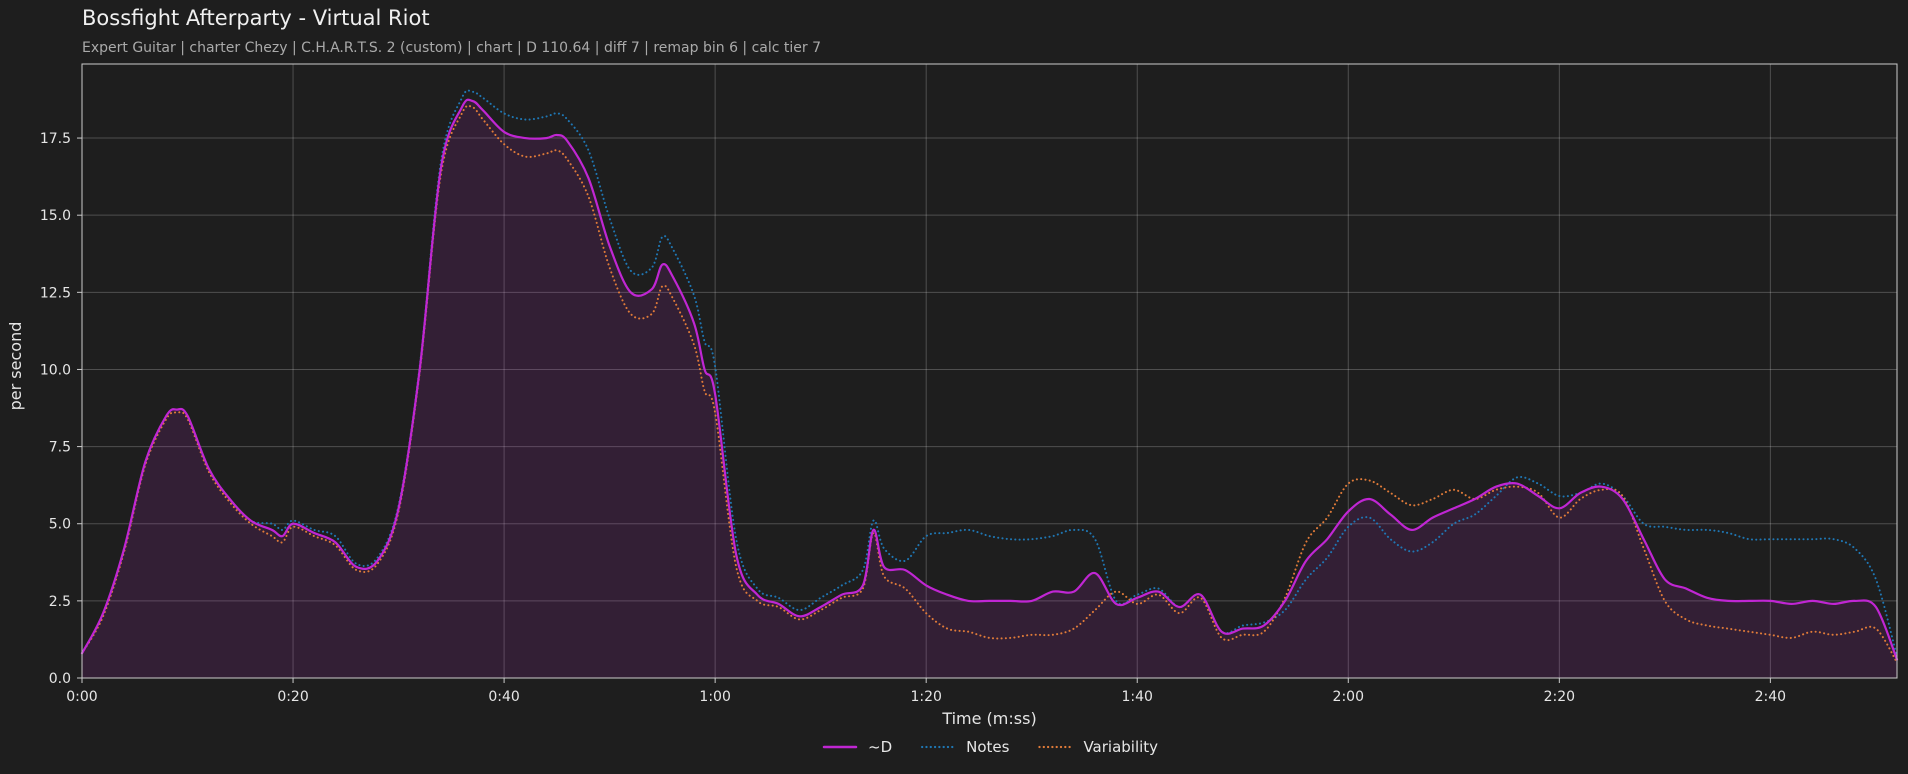 This screenshot has width=1908, height=774. What do you see at coordinates (925, 697) in the screenshot?
I see `x-tick-label: 1:20` at bounding box center [925, 697].